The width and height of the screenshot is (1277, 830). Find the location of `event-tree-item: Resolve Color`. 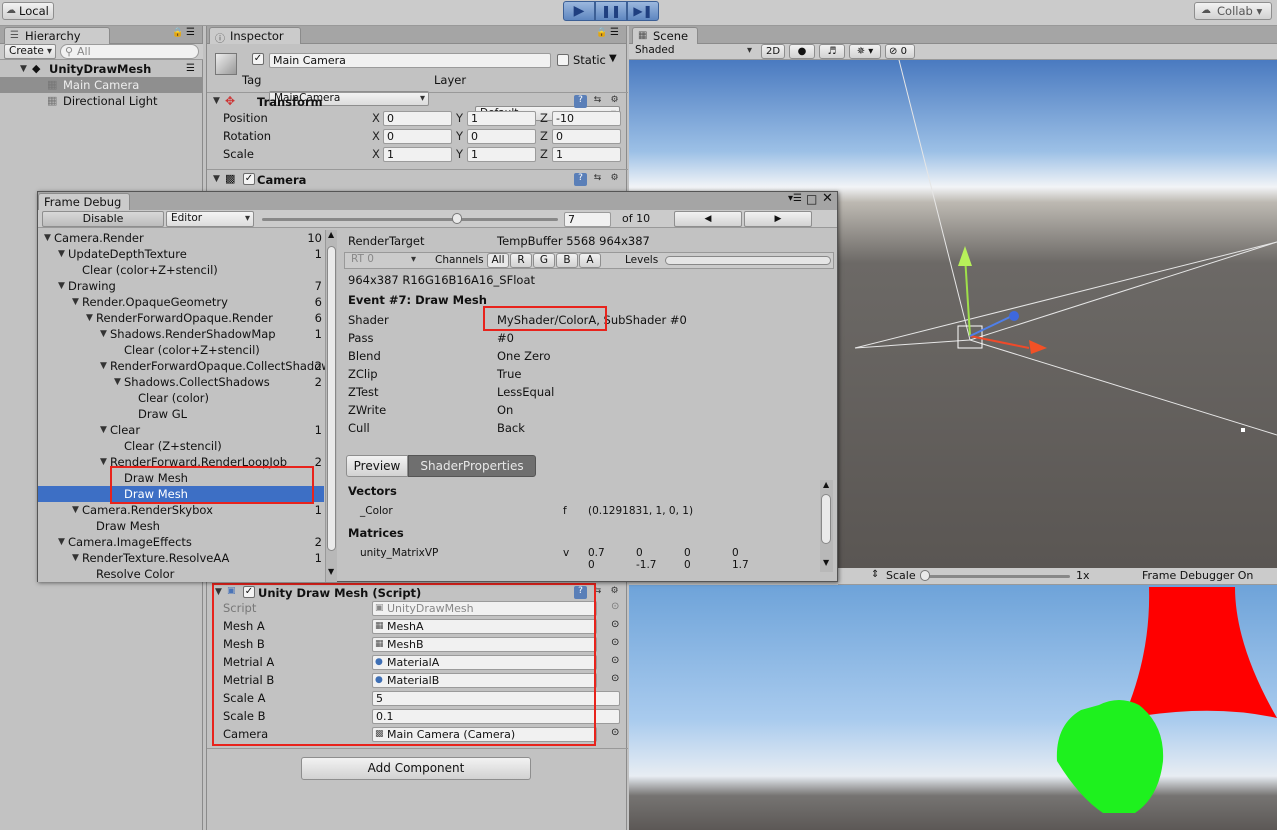

event-tree-item: Resolve Color is located at coordinates (181, 574).